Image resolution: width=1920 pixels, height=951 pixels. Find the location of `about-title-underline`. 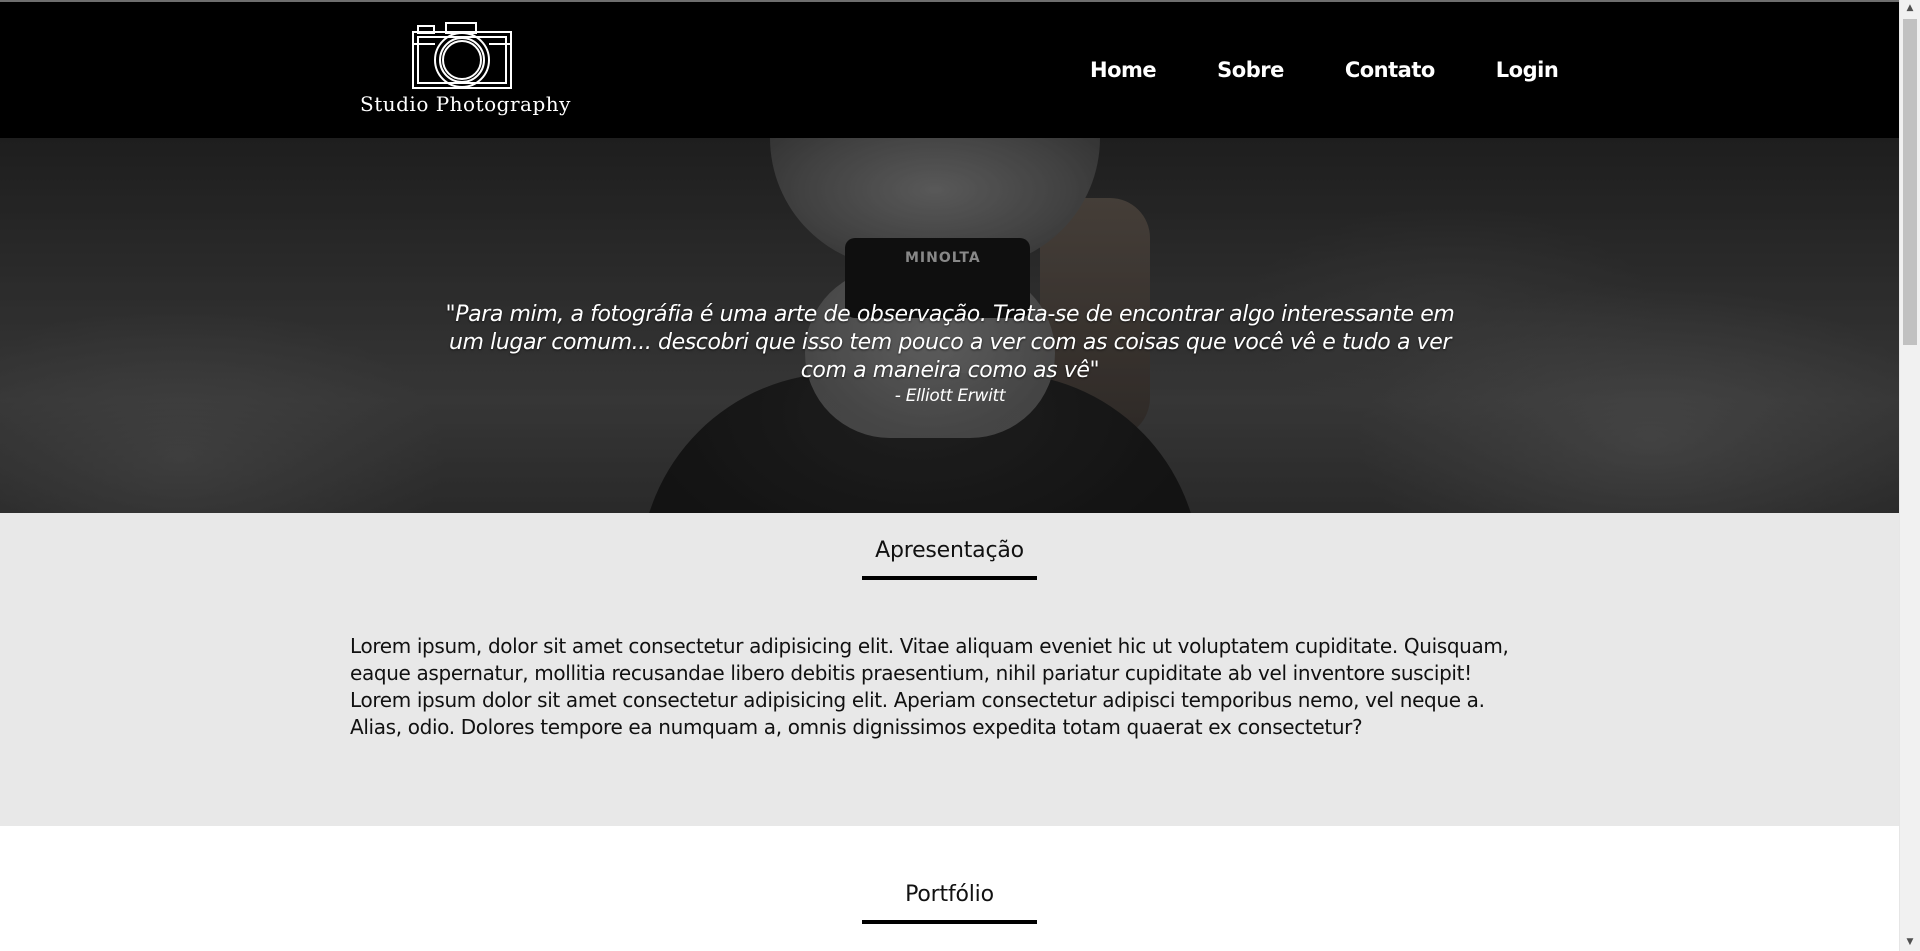

about-title-underline is located at coordinates (949, 578).